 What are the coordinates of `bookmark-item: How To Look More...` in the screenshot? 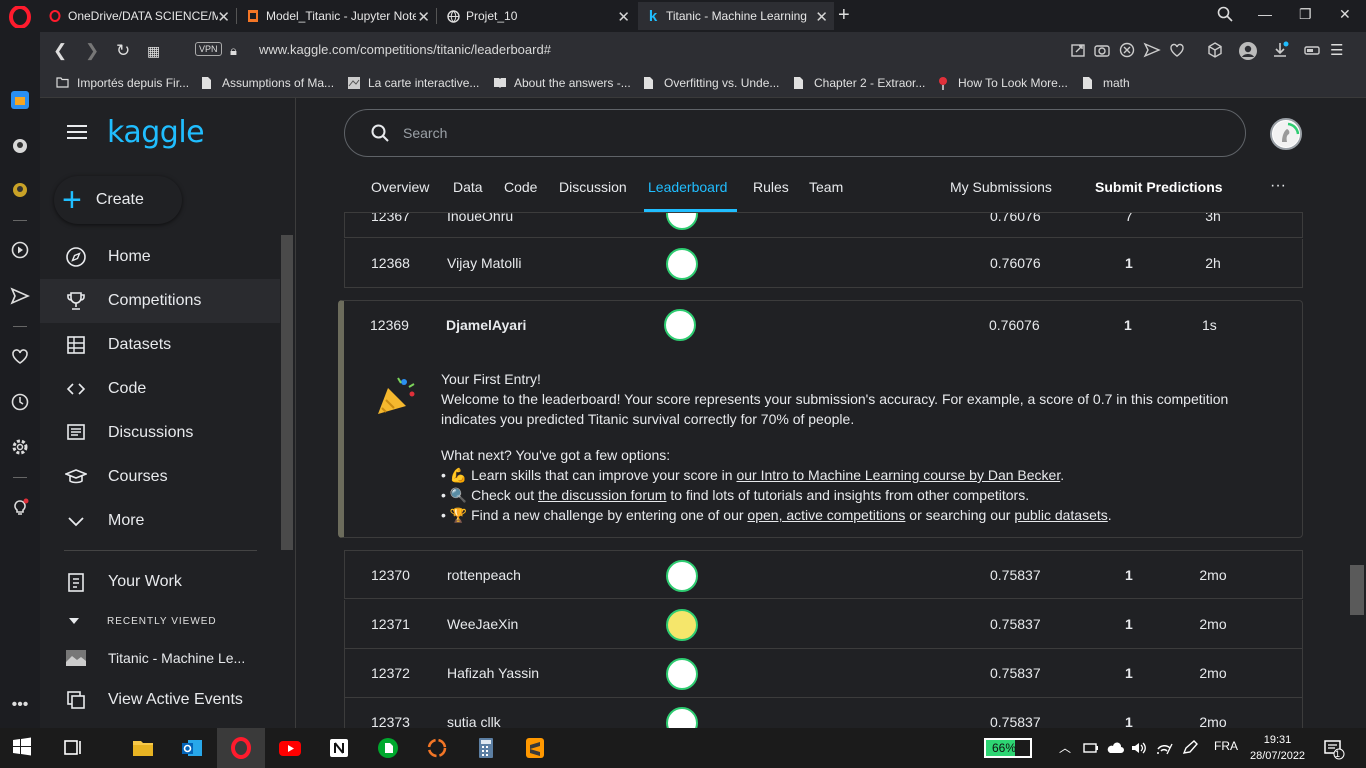 It's located at (1002, 83).